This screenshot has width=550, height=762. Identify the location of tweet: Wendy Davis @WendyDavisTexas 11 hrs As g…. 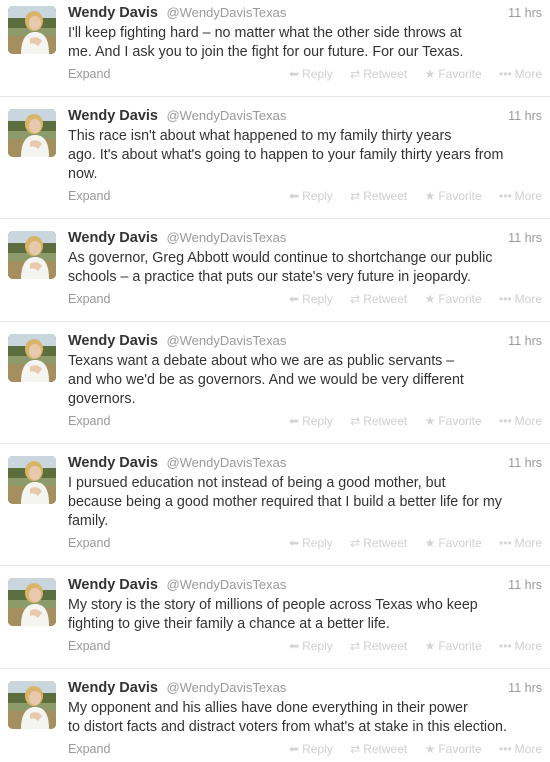
(275, 270).